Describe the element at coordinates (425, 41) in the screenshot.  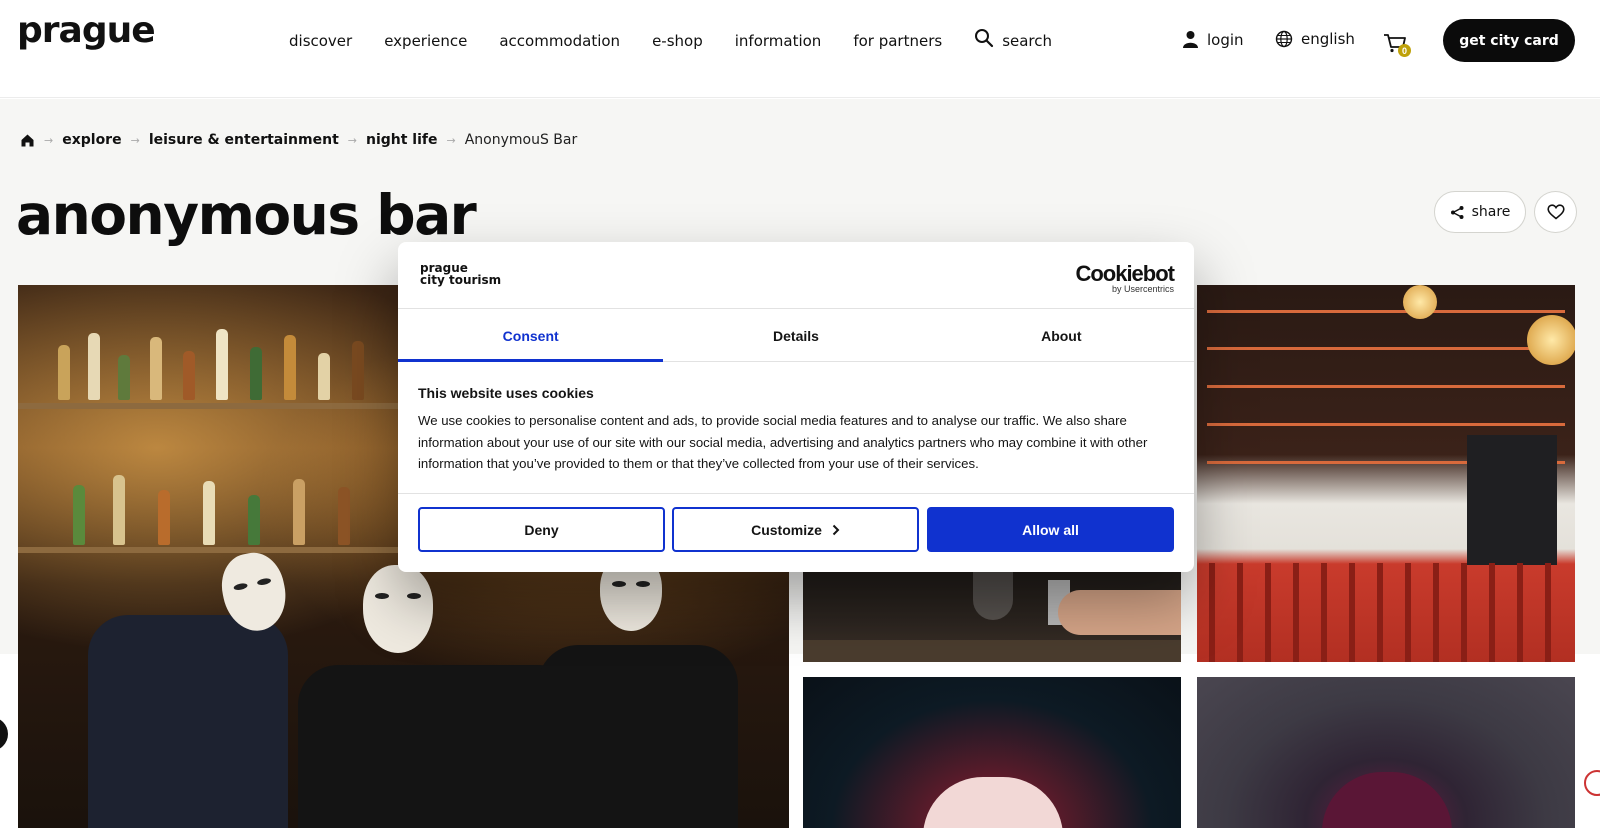
I see `nav-item-experience: experience` at that location.